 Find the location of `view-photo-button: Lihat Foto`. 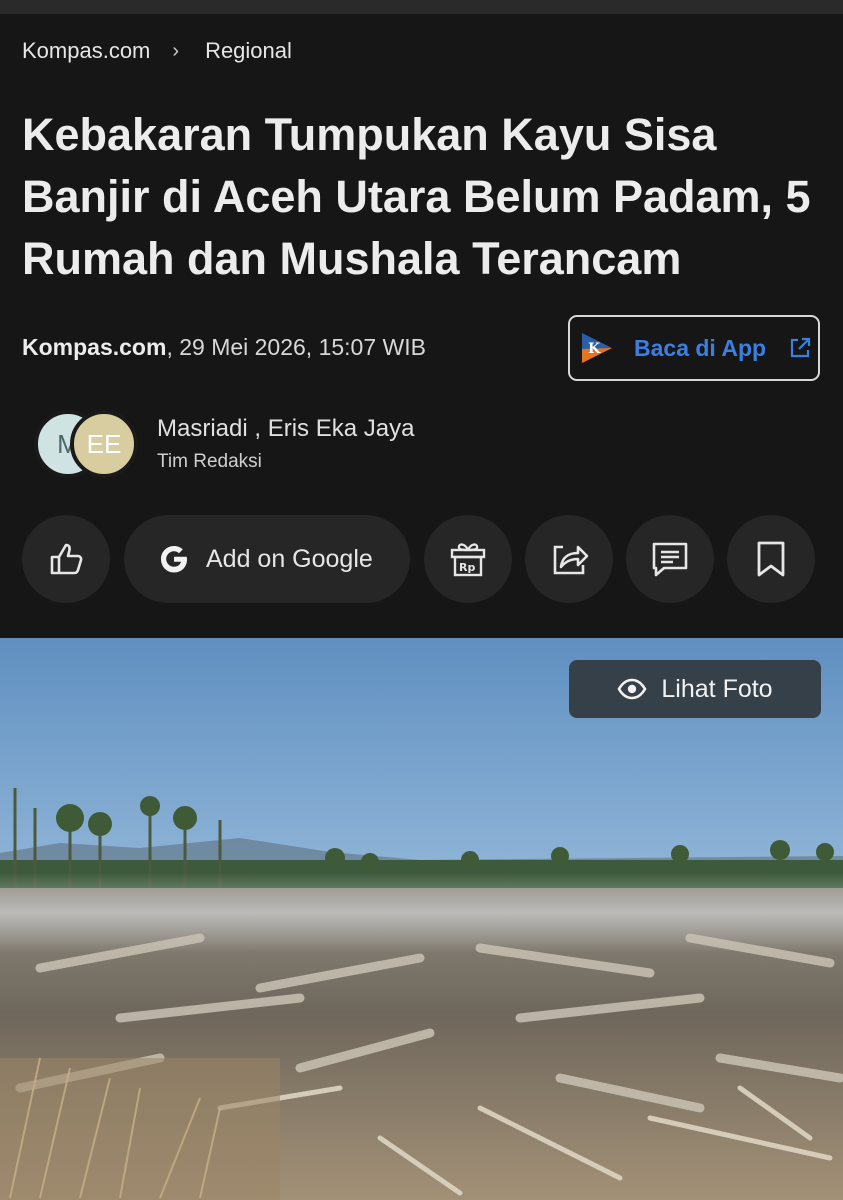

view-photo-button: Lihat Foto is located at coordinates (695, 689).